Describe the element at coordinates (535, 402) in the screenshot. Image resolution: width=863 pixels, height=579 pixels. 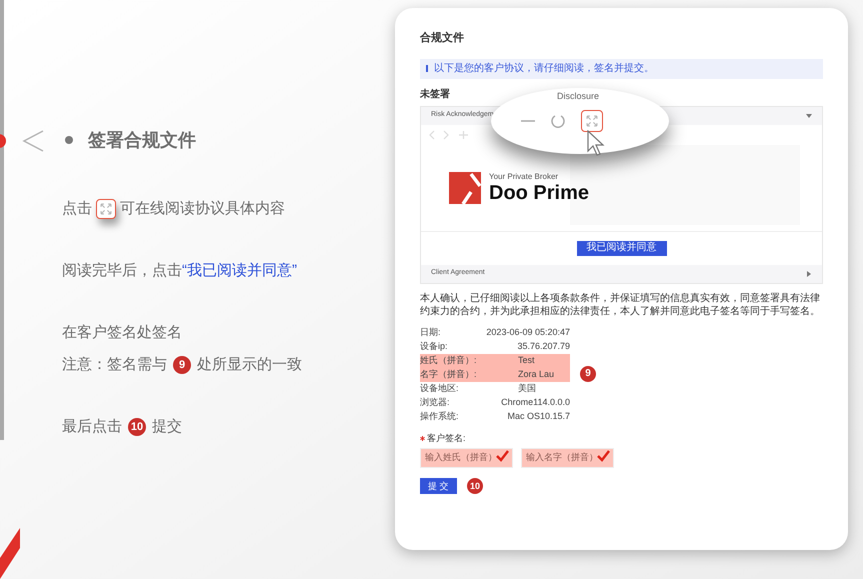
I see `detail-value: Chrome114.0.0.0` at that location.